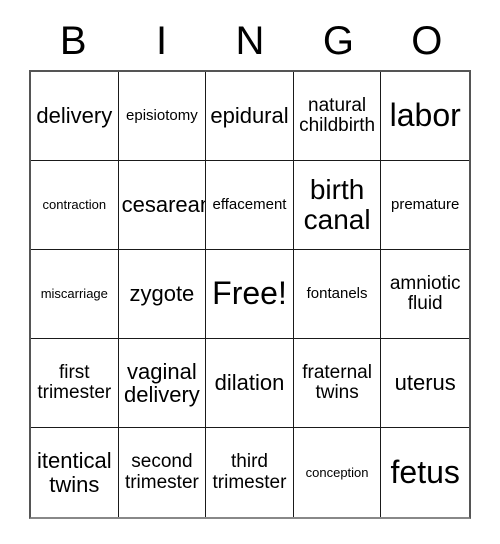  I want to click on bingo-cell: birth canal, so click(337, 205).